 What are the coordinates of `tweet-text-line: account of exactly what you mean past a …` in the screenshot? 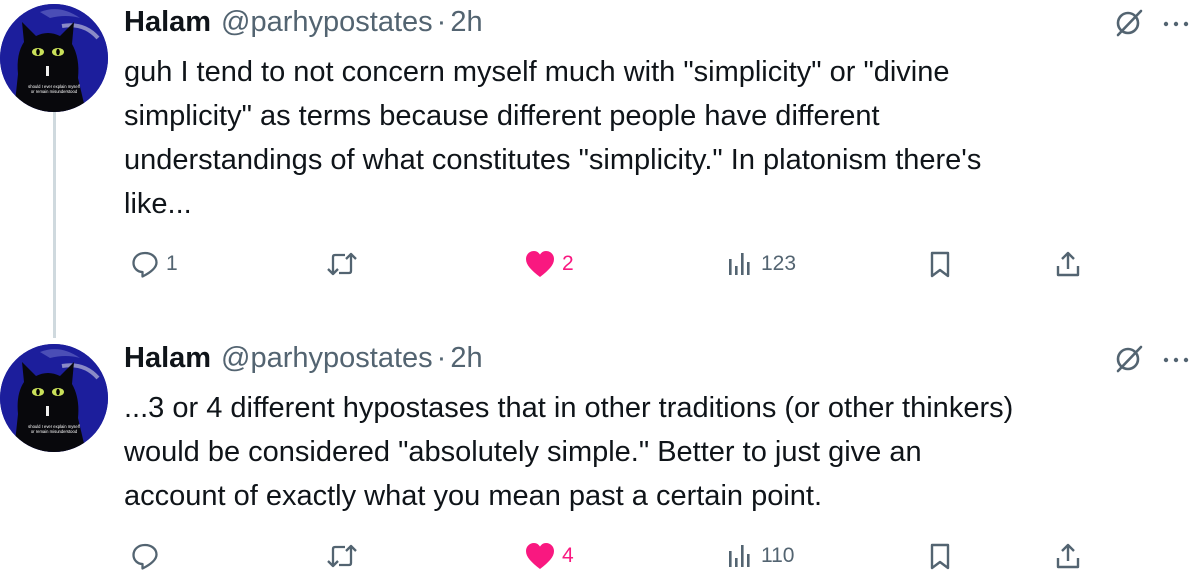 It's located at (473, 496).